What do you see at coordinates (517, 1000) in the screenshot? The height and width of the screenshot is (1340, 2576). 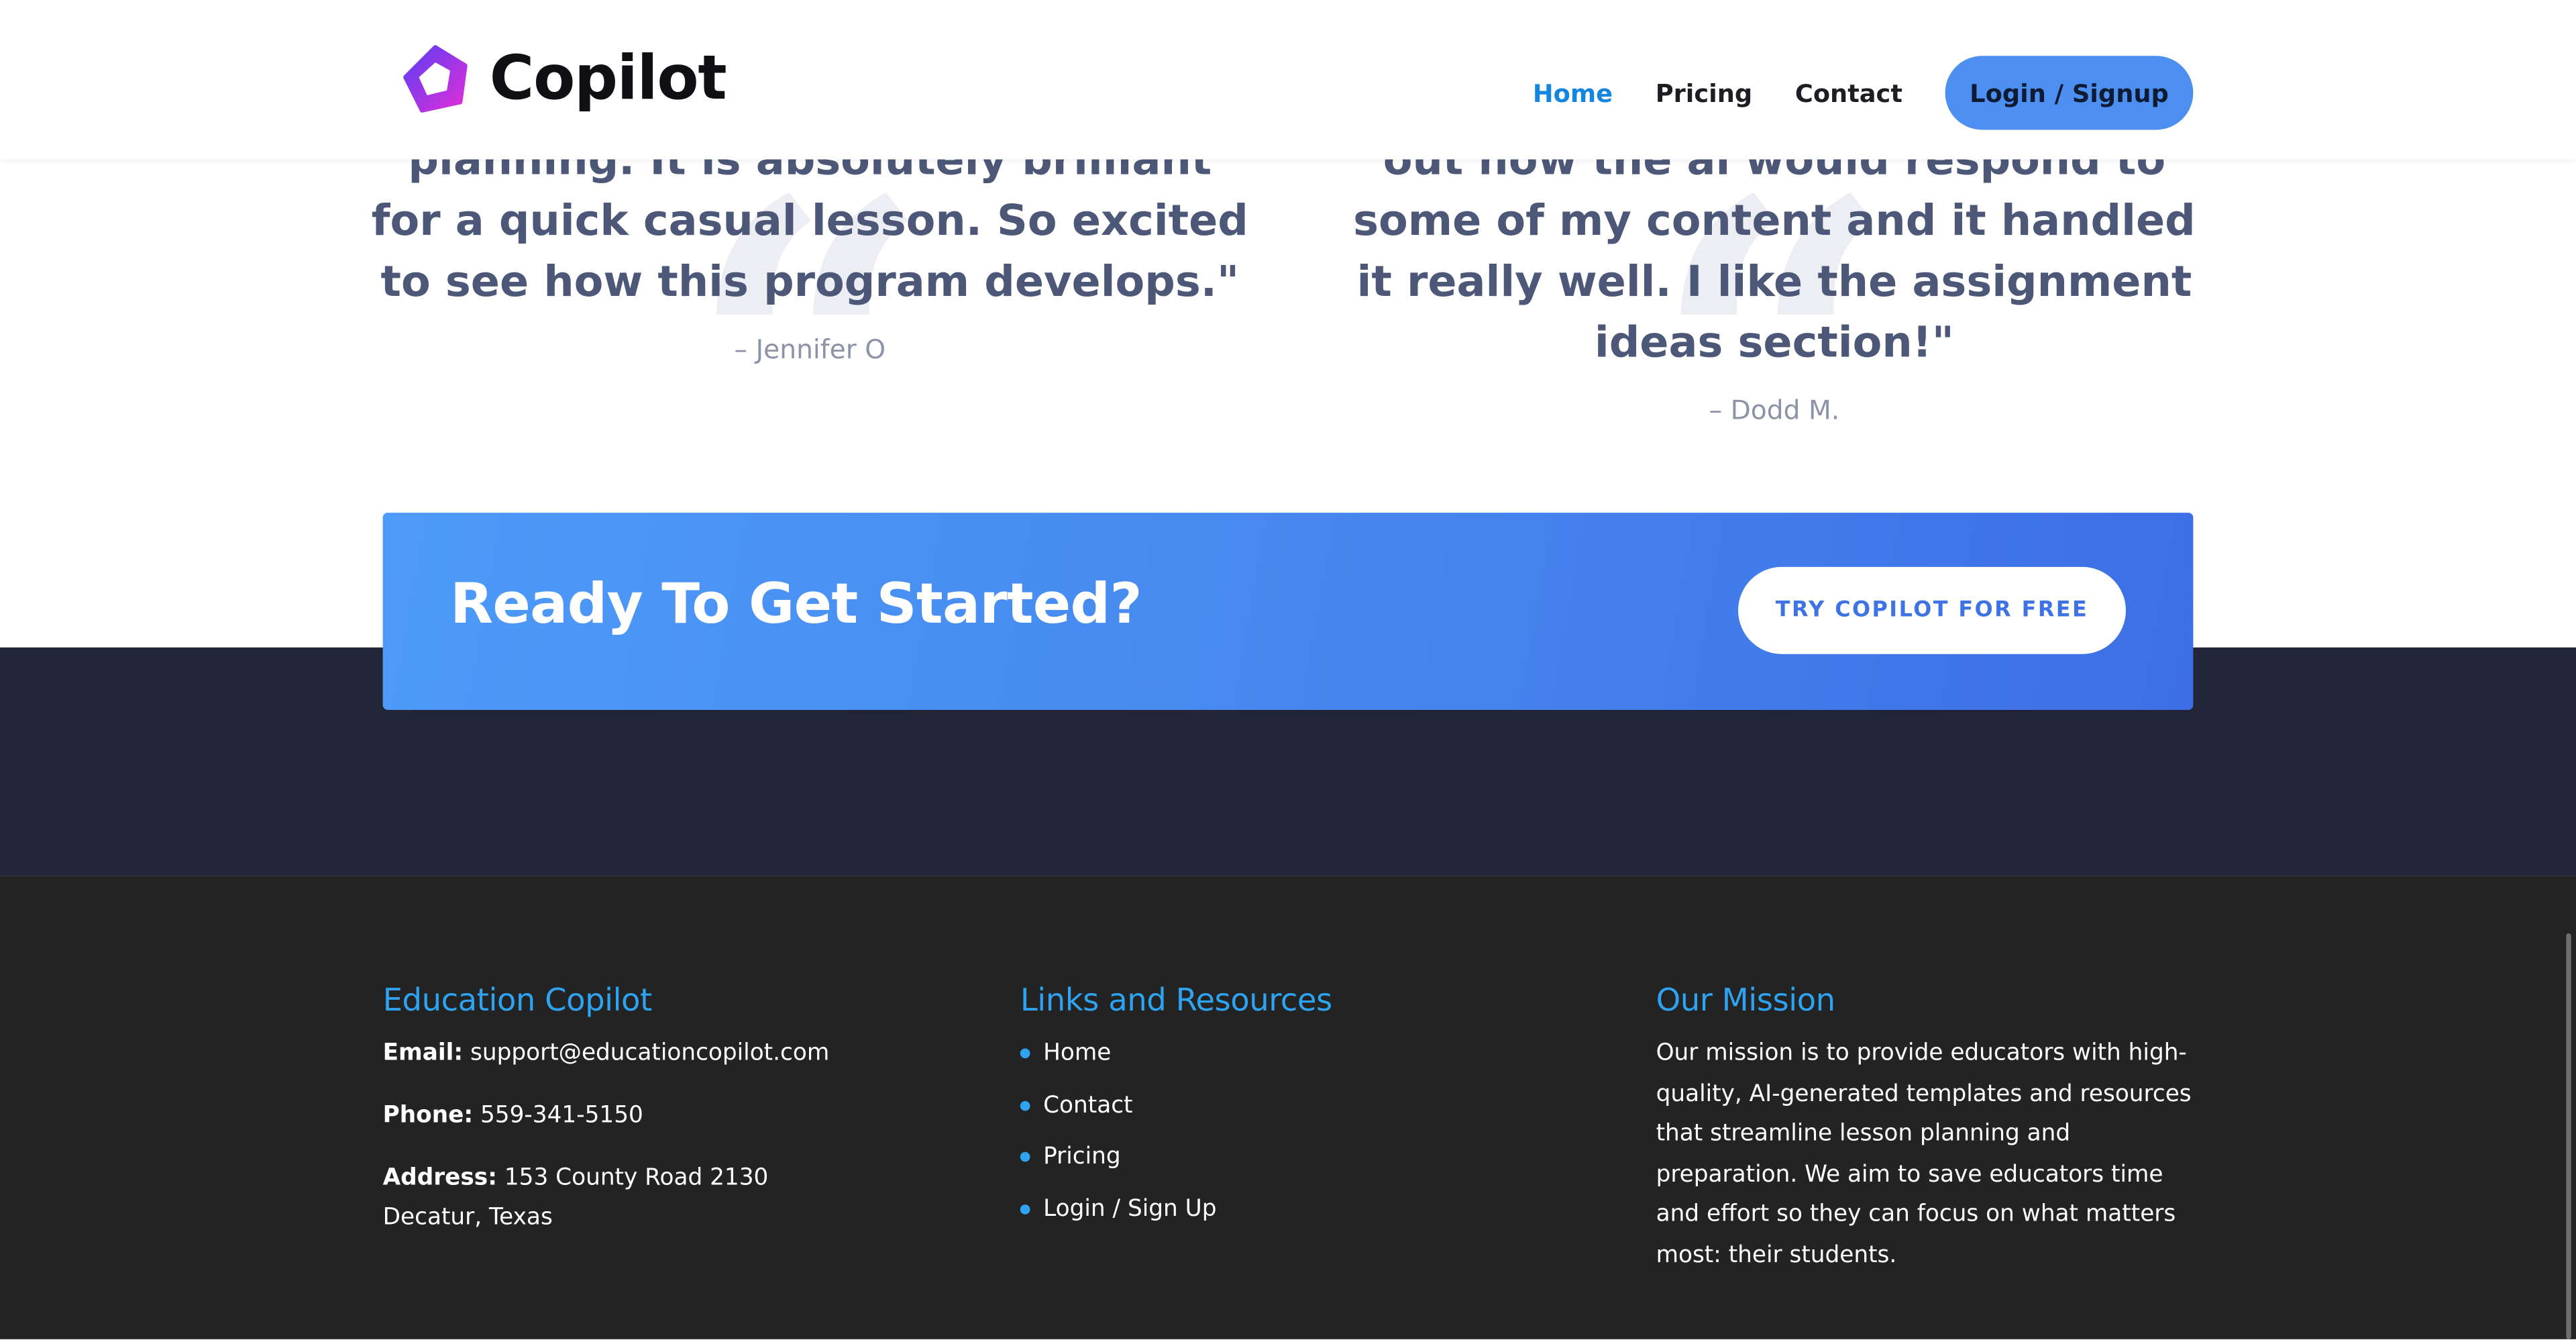 I see `footer-about-heading: Education Copilot` at bounding box center [517, 1000].